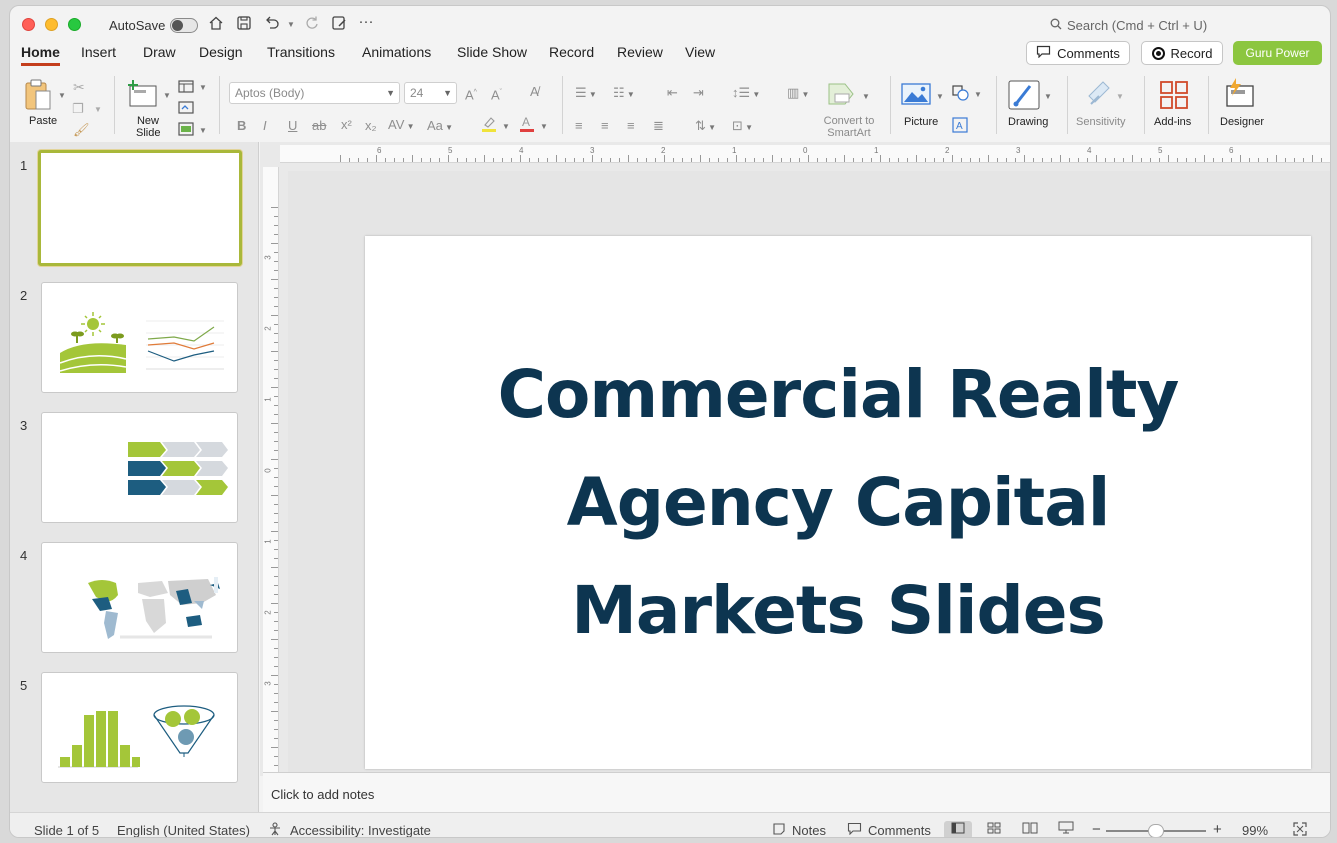 The height and width of the screenshot is (843, 1337). Describe the element at coordinates (1128, 25) in the screenshot. I see `search-bar: Search (Cmd + Ctrl + U)` at that location.